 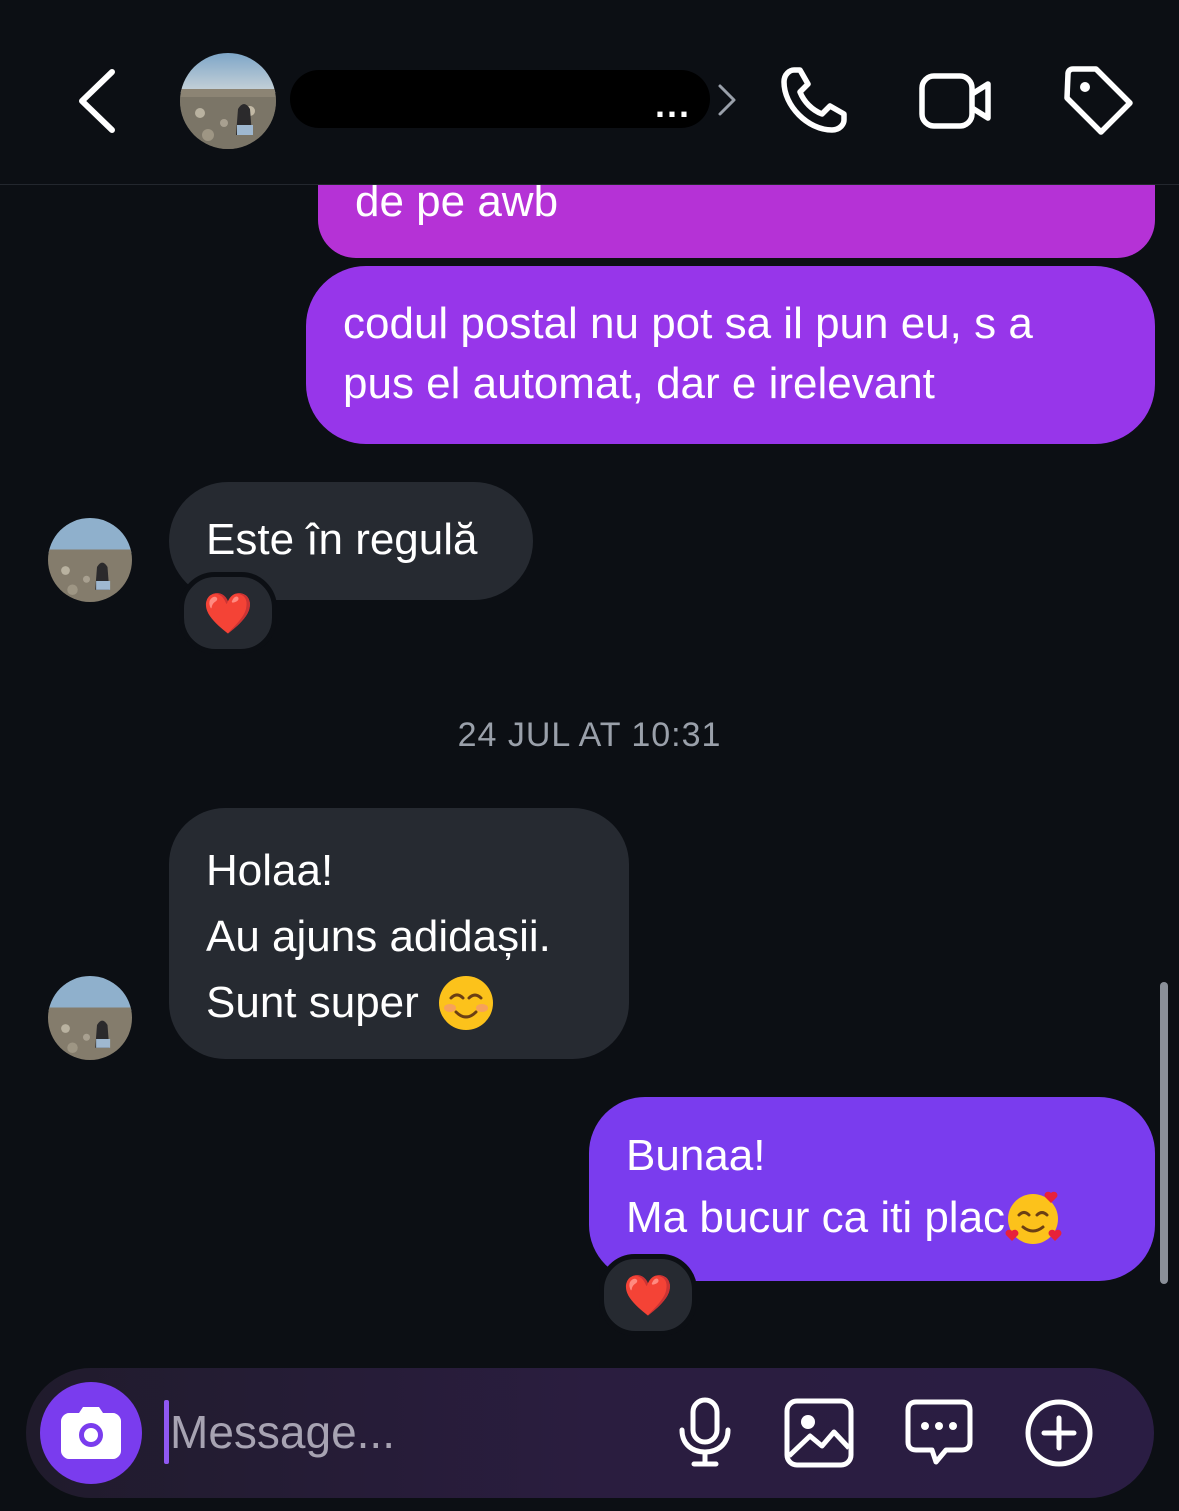 What do you see at coordinates (500, 99) in the screenshot?
I see `contact-name: redacted` at bounding box center [500, 99].